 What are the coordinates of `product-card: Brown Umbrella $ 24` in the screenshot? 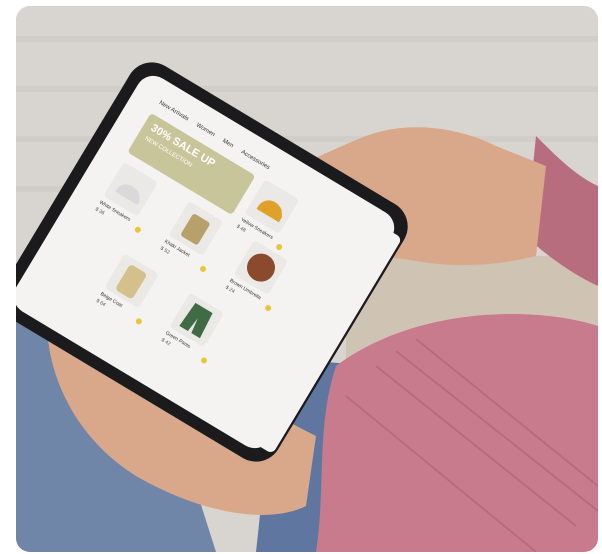 It's located at (263, 285).